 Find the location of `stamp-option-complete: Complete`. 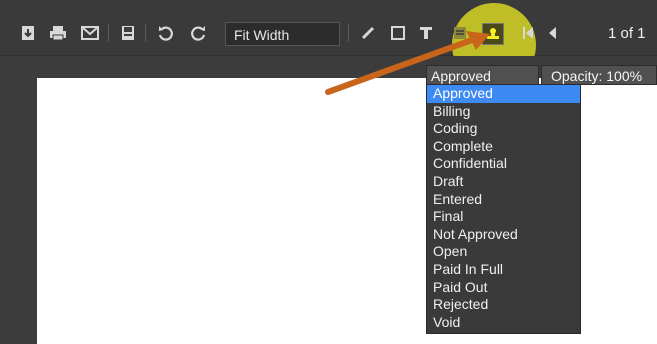

stamp-option-complete: Complete is located at coordinates (503, 147).